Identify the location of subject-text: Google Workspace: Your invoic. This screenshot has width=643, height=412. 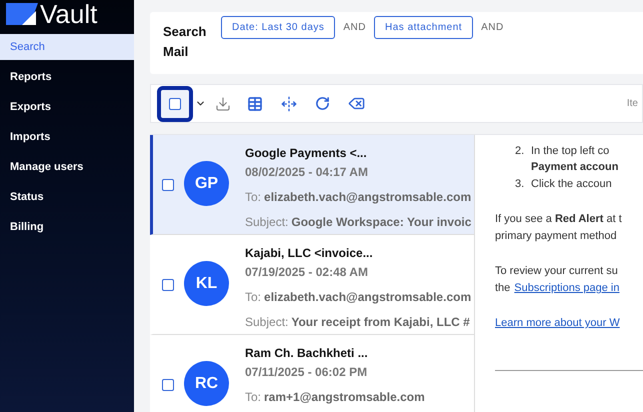
(381, 222).